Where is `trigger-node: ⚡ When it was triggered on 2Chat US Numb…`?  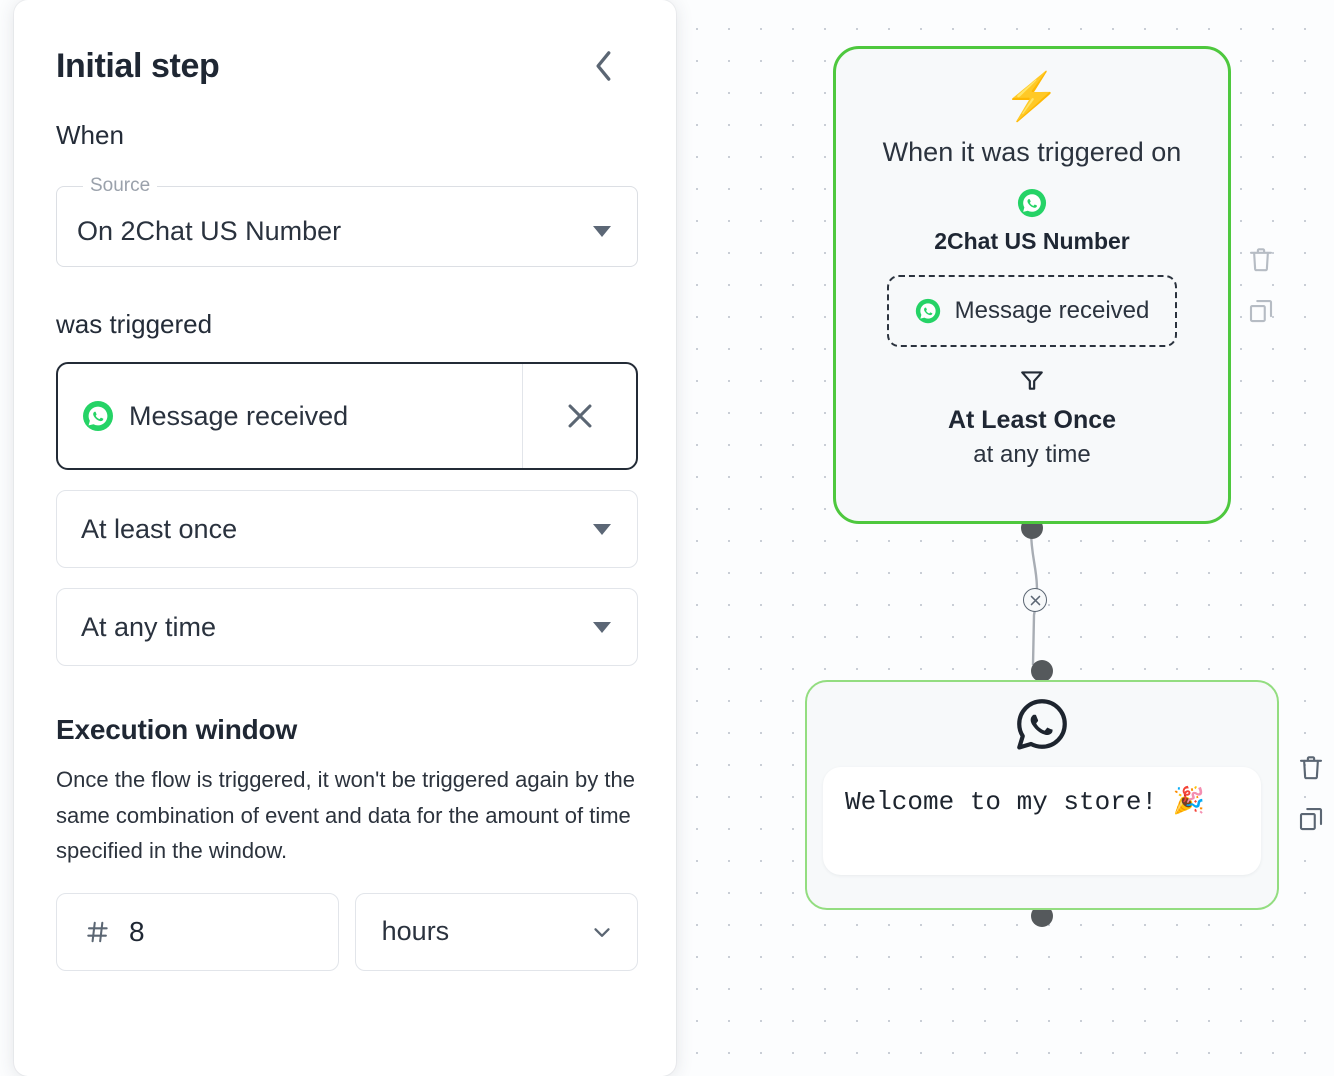 trigger-node: ⚡ When it was triggered on 2Chat US Numb… is located at coordinates (1032, 285).